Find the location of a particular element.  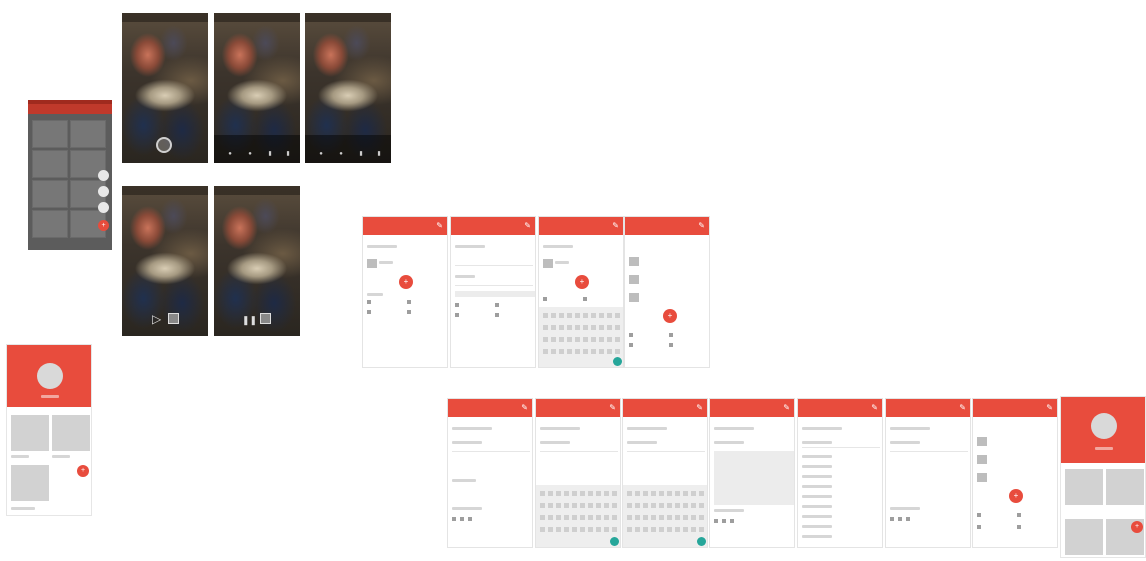

keyboard-enter-button is located at coordinates (701, 541).